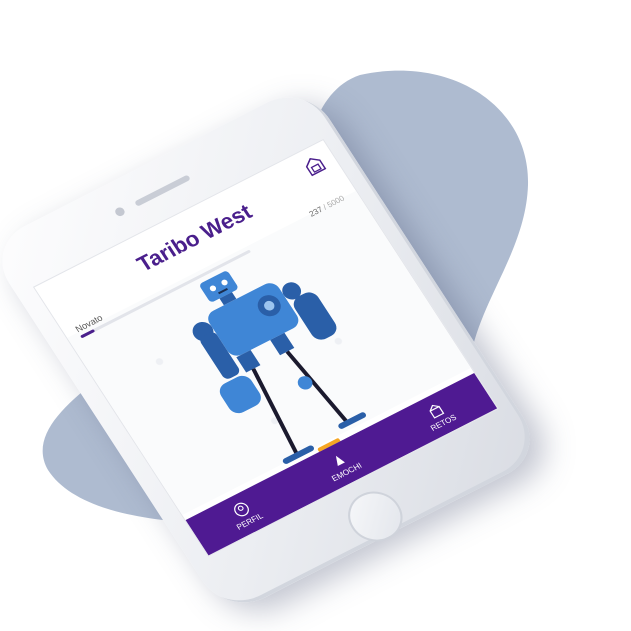 Image resolution: width=631 pixels, height=631 pixels. Describe the element at coordinates (245, 513) in the screenshot. I see `tab-perfil: PERFIL` at that location.